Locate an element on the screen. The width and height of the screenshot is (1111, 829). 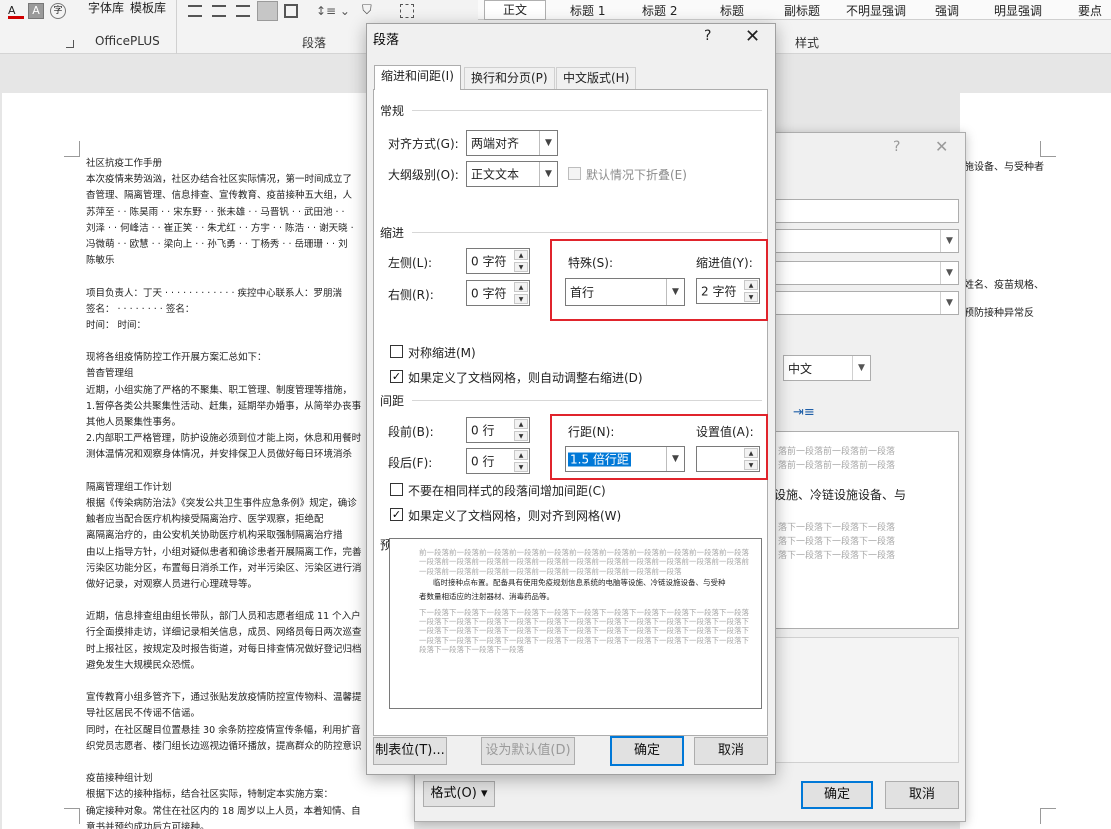
char-shading-icon: A is located at coordinates (36, 11).